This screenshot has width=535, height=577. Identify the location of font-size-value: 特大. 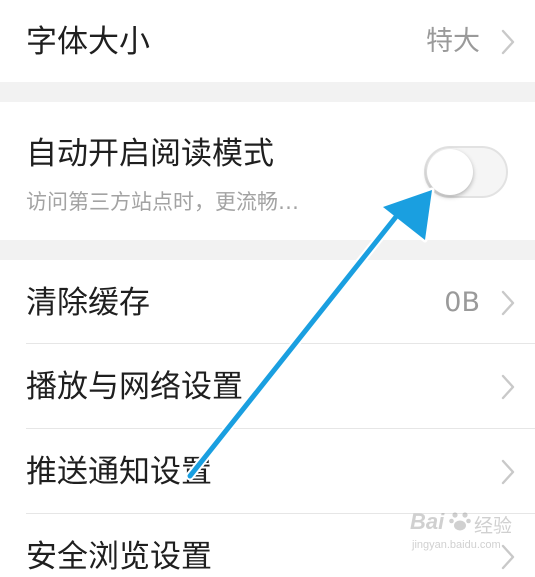
(453, 41).